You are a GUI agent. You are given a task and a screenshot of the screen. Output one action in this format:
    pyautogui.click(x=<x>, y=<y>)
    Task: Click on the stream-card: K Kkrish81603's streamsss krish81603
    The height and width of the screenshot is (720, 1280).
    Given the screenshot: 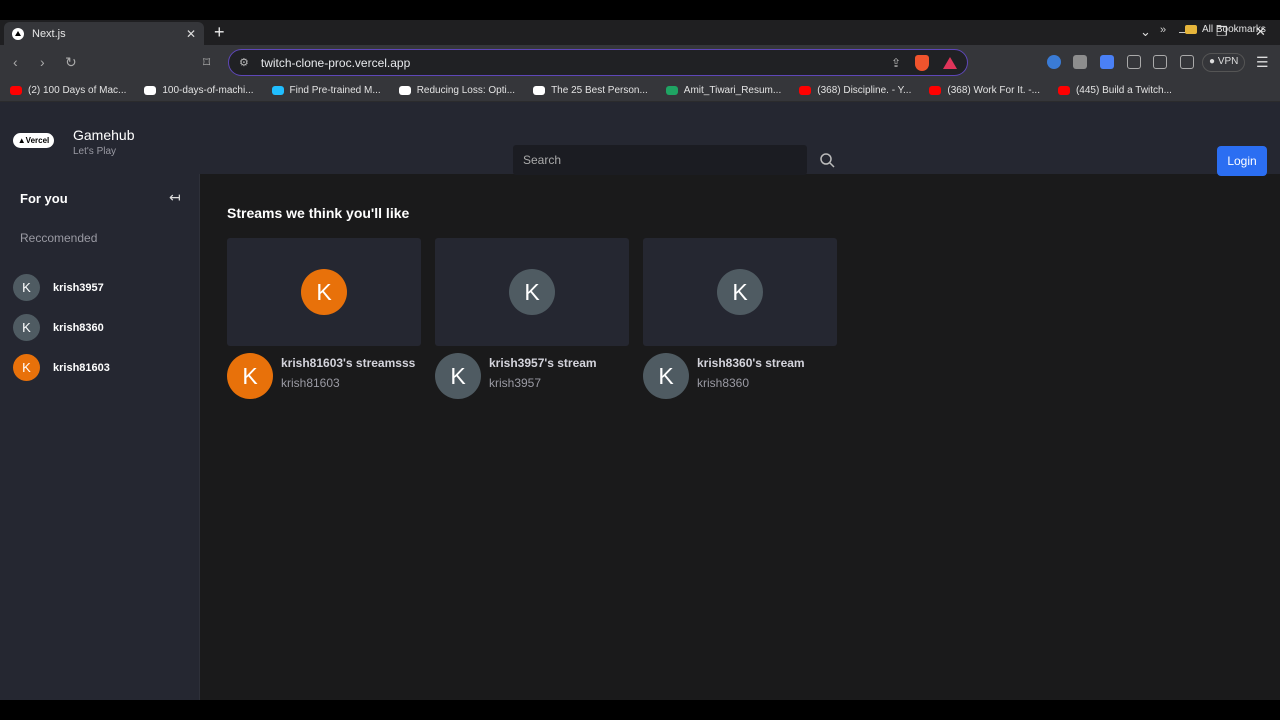 What is the action you would take?
    pyautogui.click(x=324, y=318)
    